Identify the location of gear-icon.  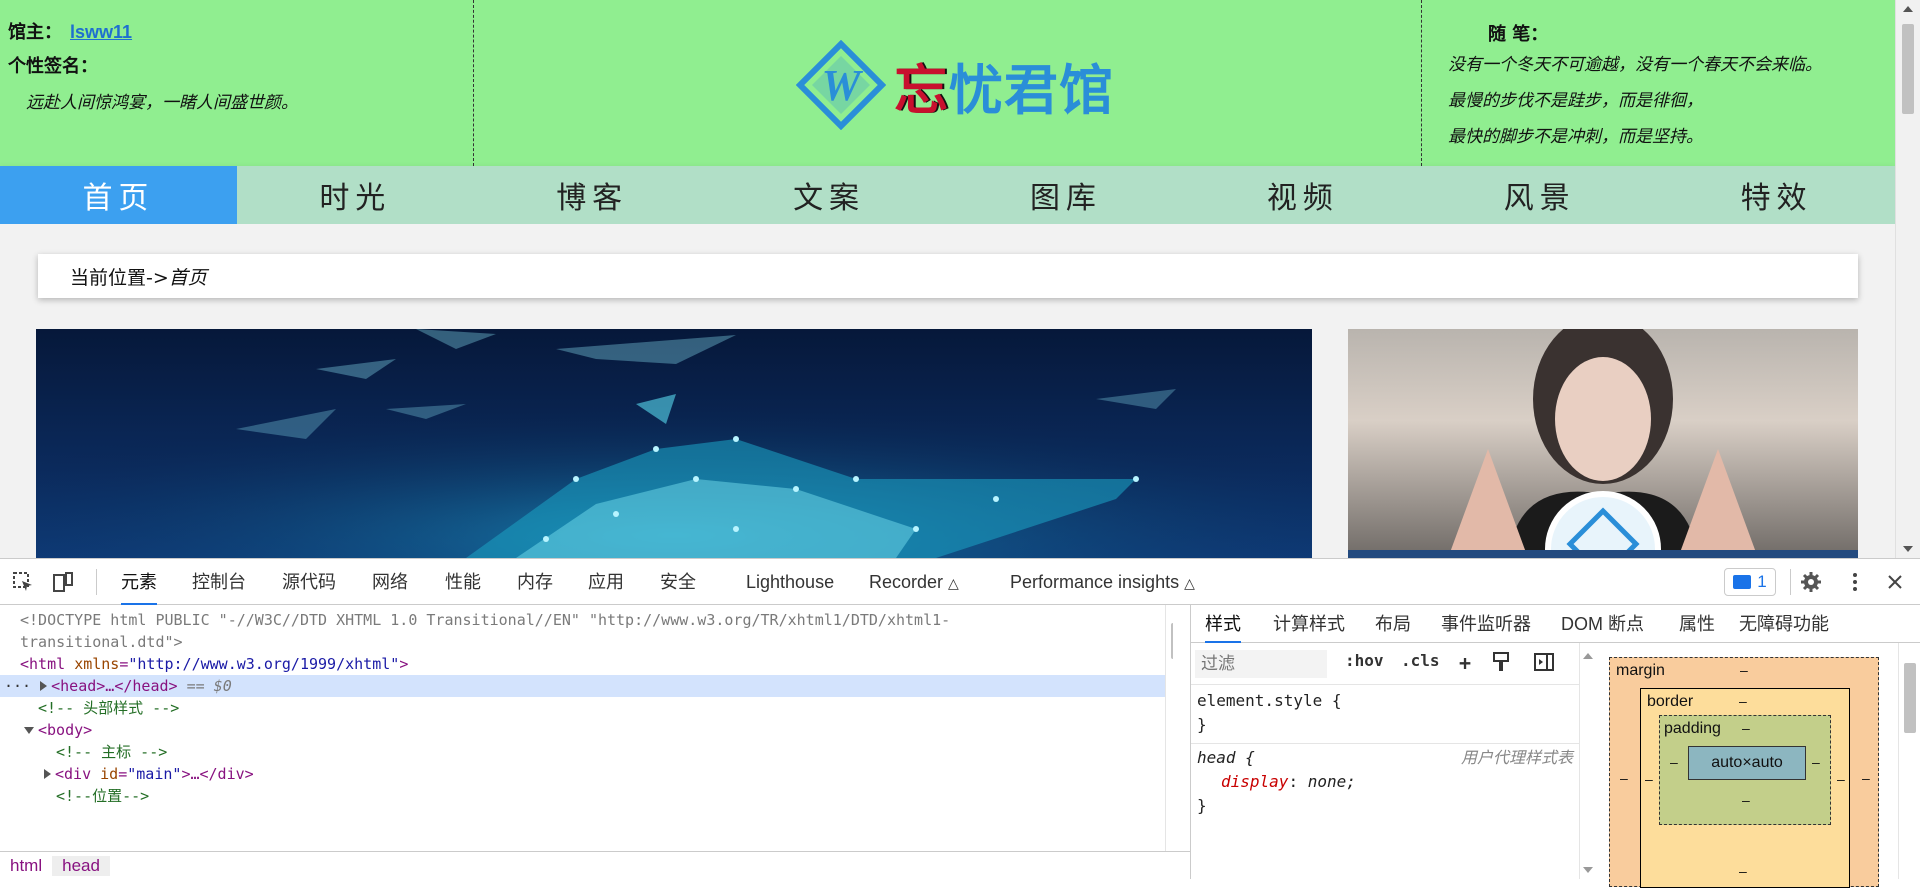
(1811, 582).